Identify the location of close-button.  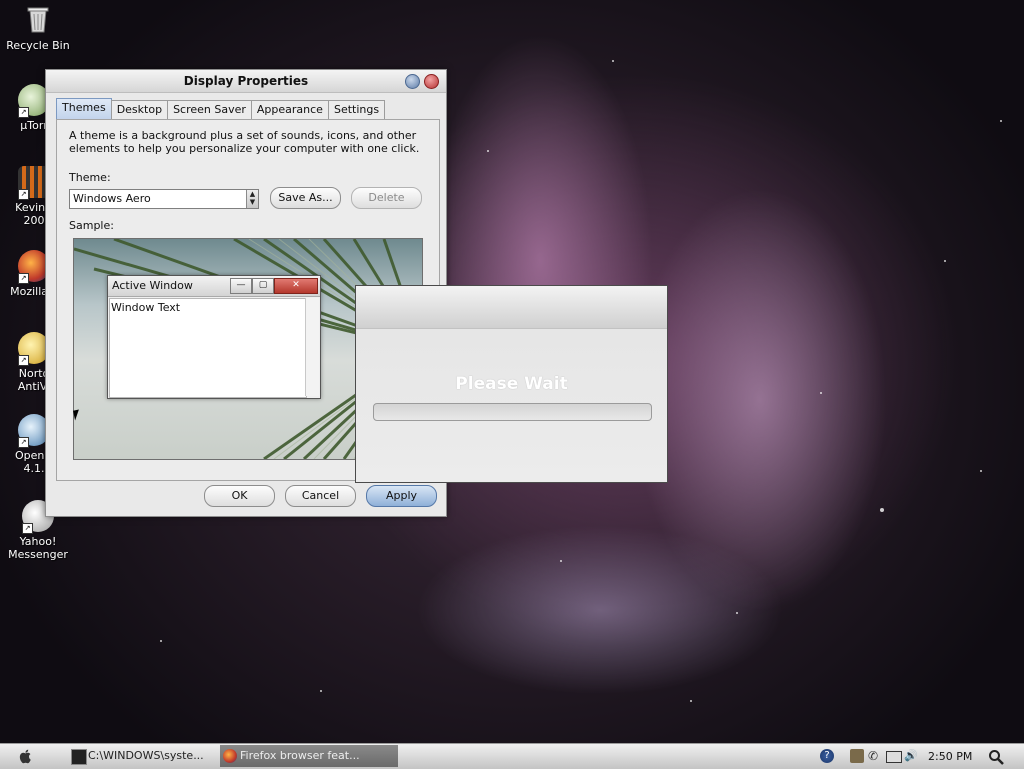
(431, 81).